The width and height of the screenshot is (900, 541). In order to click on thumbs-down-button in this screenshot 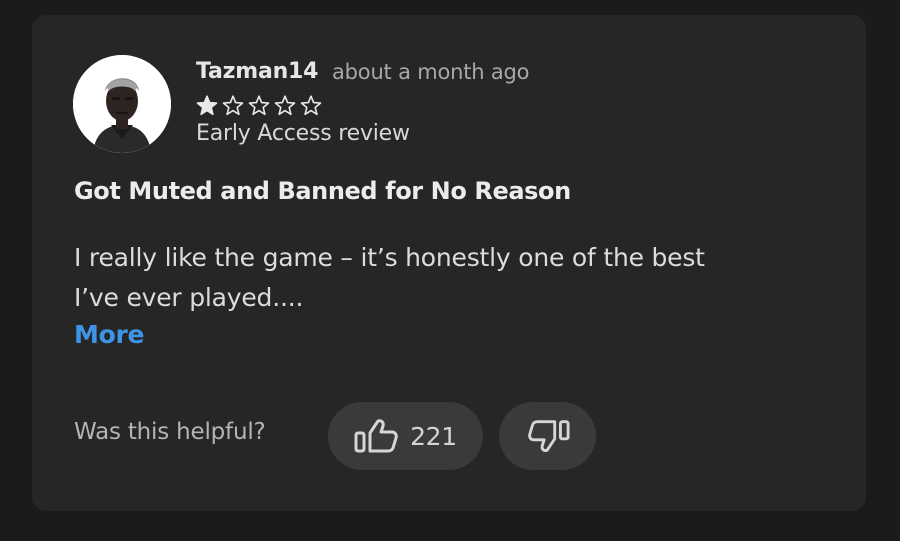, I will do `click(547, 436)`.